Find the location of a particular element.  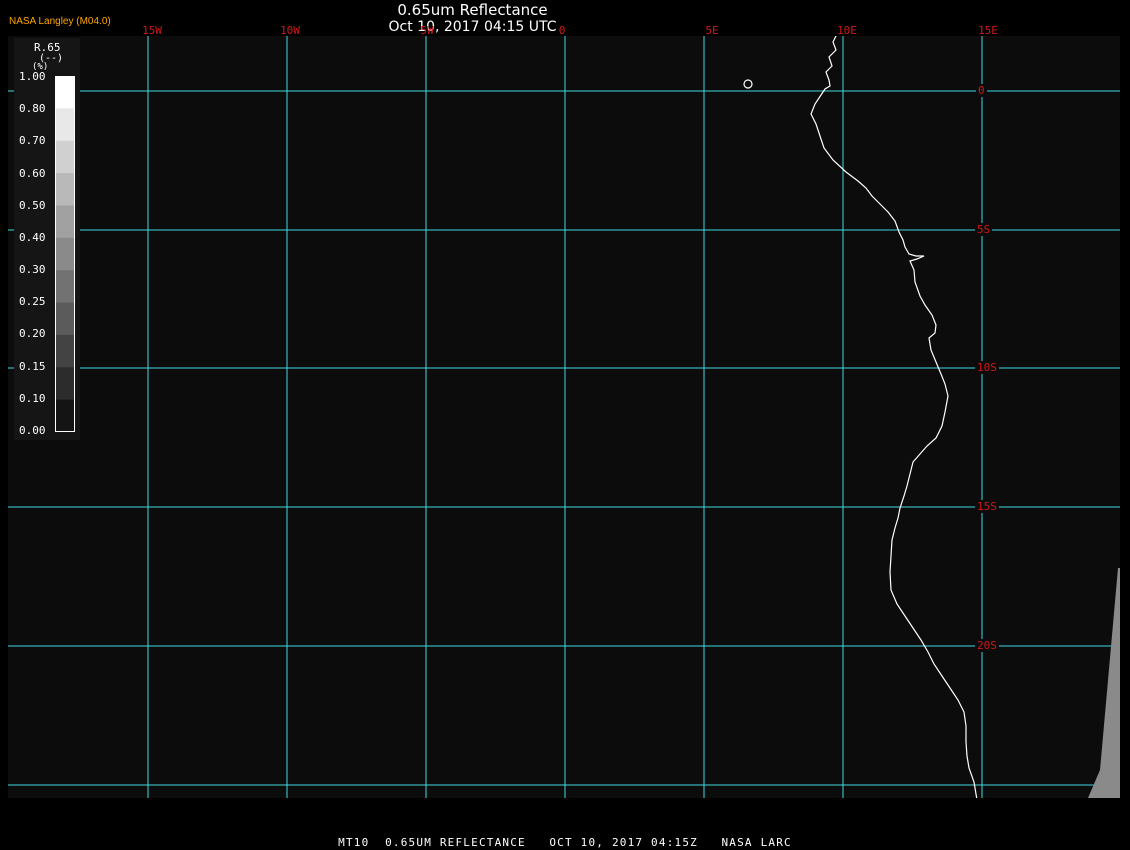

legend-tick-label: 0.15 is located at coordinates (32, 366).